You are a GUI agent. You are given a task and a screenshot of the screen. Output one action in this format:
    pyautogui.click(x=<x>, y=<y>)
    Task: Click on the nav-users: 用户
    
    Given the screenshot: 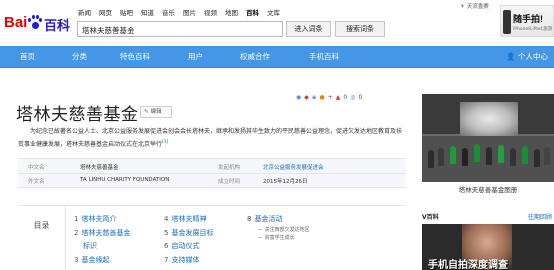 What is the action you would take?
    pyautogui.click(x=195, y=57)
    